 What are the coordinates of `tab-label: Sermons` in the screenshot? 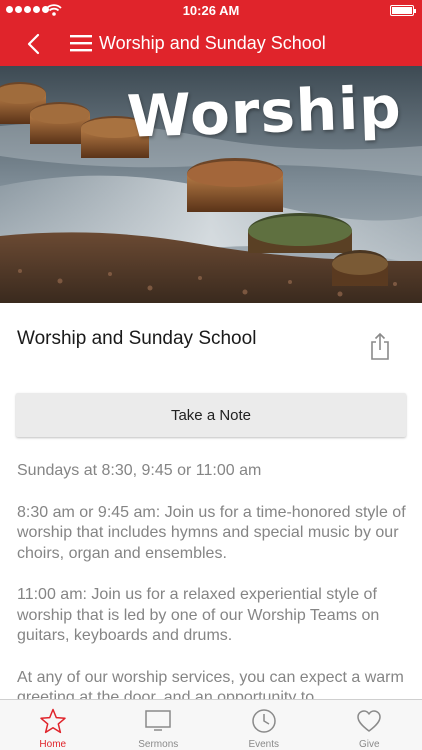 It's located at (158, 744).